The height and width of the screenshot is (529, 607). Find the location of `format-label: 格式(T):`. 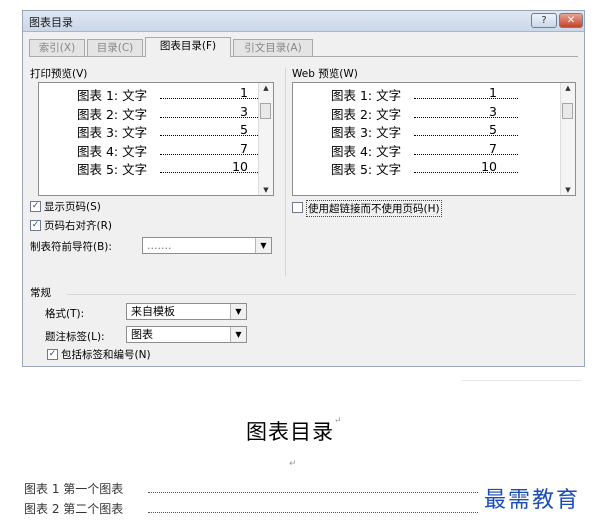

format-label: 格式(T): is located at coordinates (65, 314).